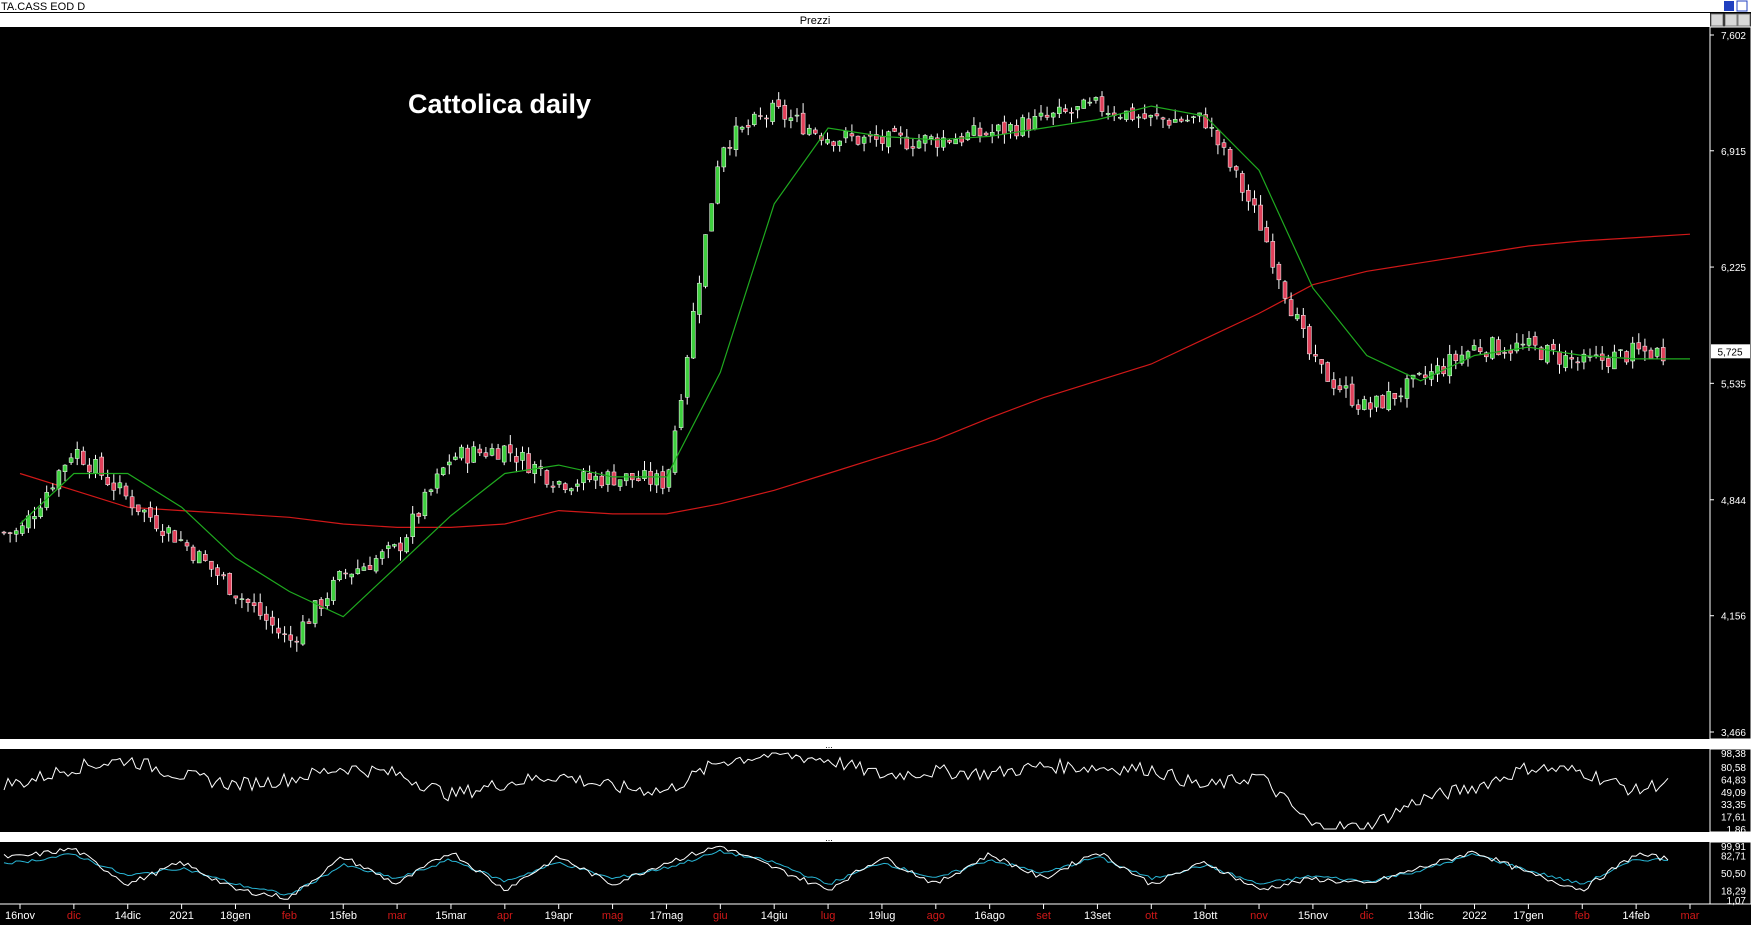 This screenshot has height=925, width=1751. I want to click on price-tick-label: 5,535, so click(1733, 384).